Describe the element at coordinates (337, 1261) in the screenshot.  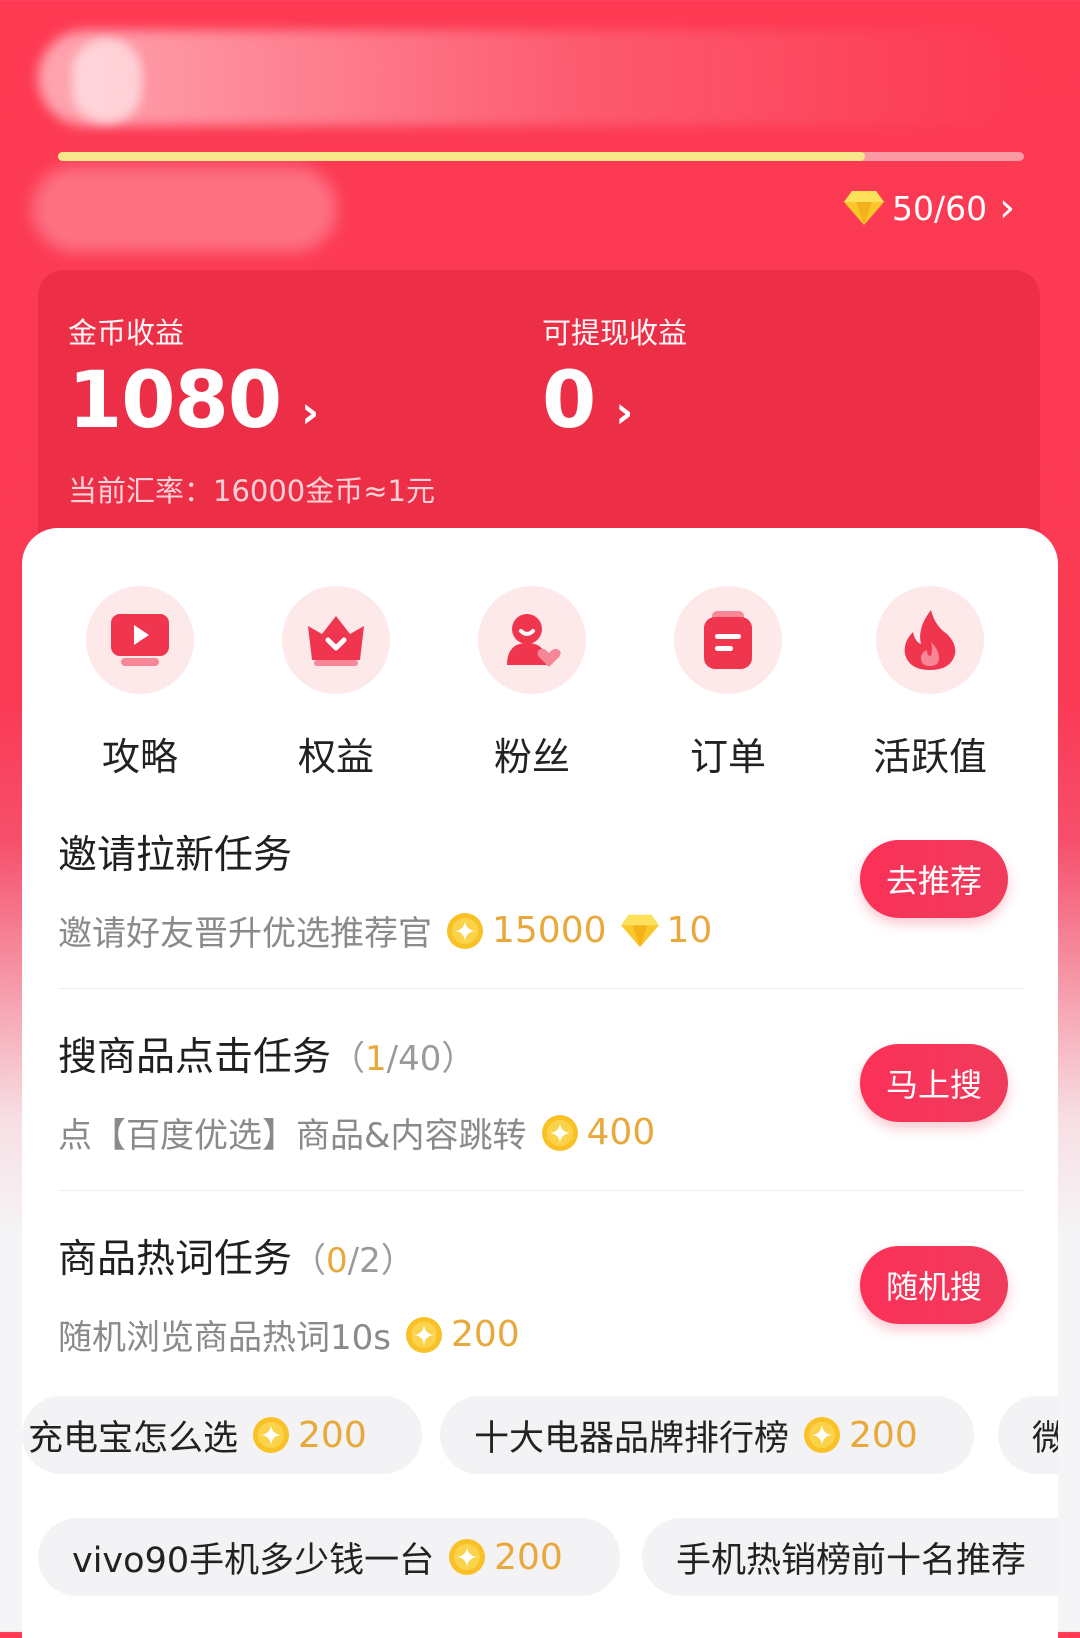
I see `progress-current: 0` at that location.